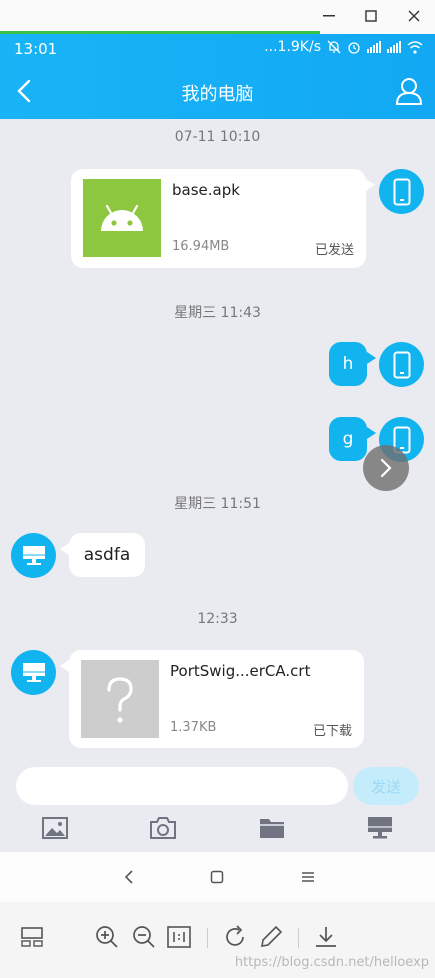 Image resolution: width=435 pixels, height=978 pixels. Describe the element at coordinates (55, 828) in the screenshot. I see `image-icon` at that location.